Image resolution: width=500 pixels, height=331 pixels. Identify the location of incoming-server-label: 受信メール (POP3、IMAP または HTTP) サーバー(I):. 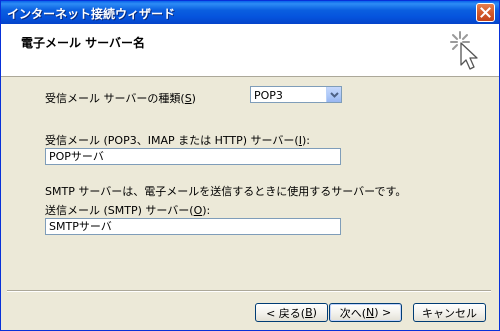
(177, 140).